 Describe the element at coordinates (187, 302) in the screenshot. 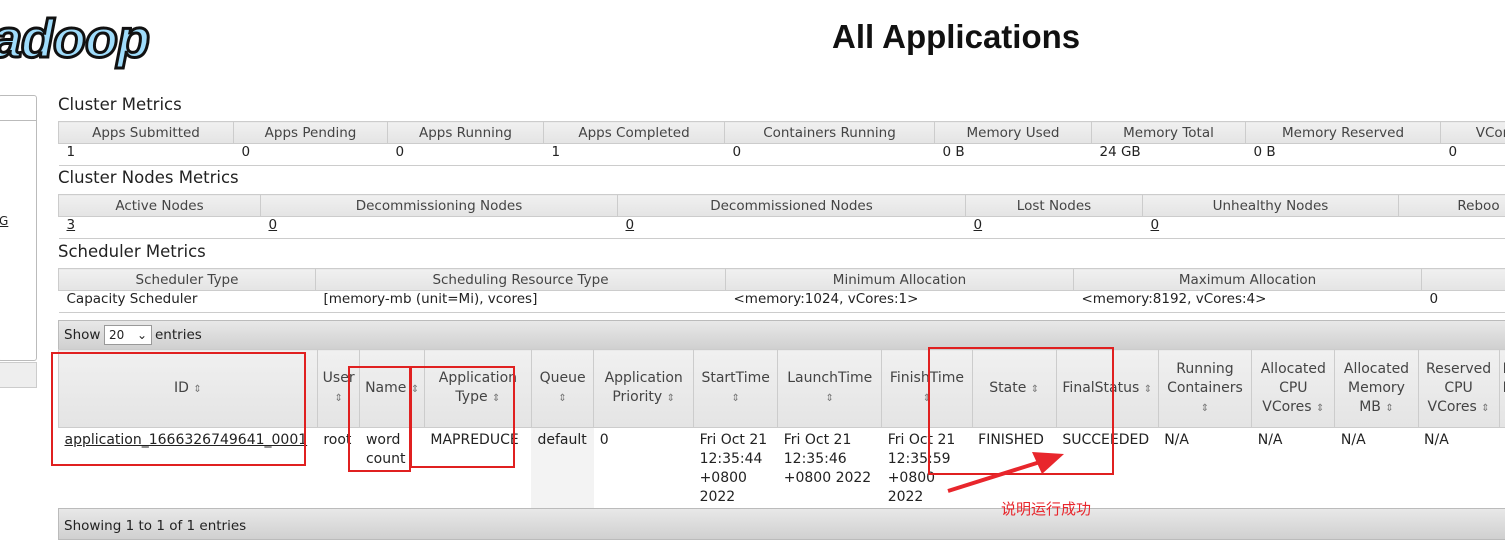

I see `table-cell: Capacity Scheduler` at that location.